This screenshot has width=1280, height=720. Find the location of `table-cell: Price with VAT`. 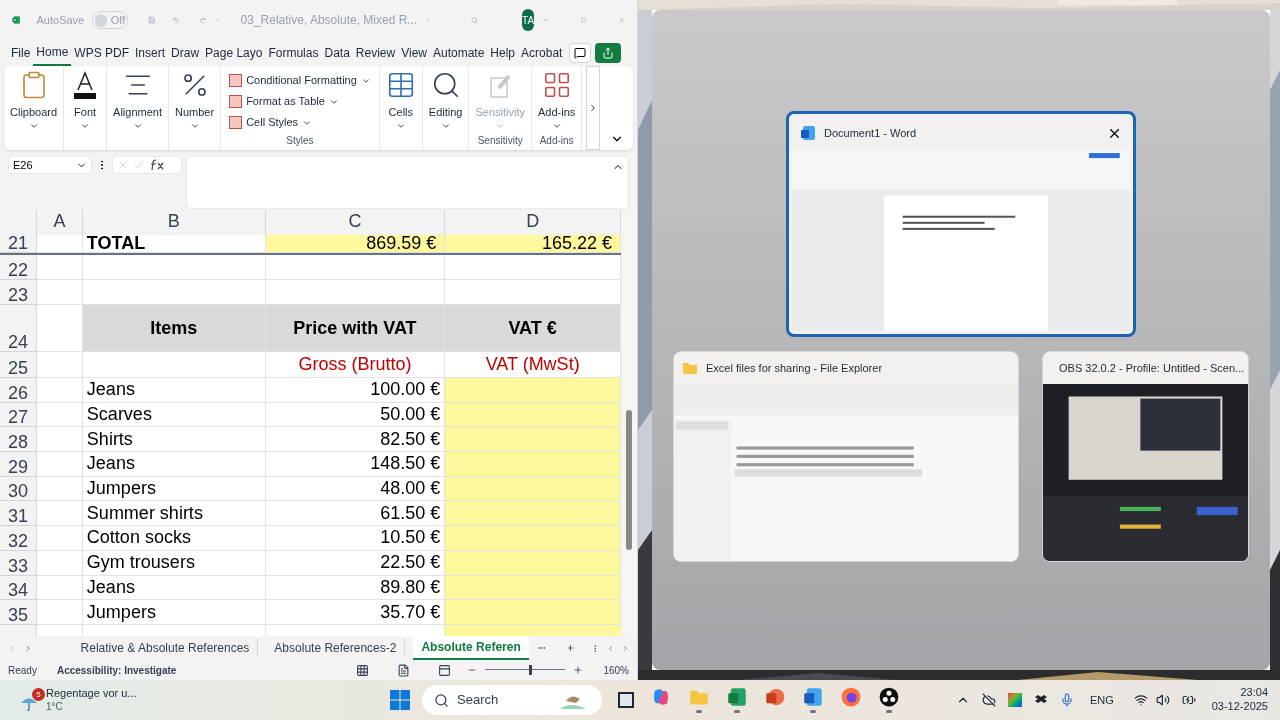

table-cell: Price with VAT is located at coordinates (355, 328).